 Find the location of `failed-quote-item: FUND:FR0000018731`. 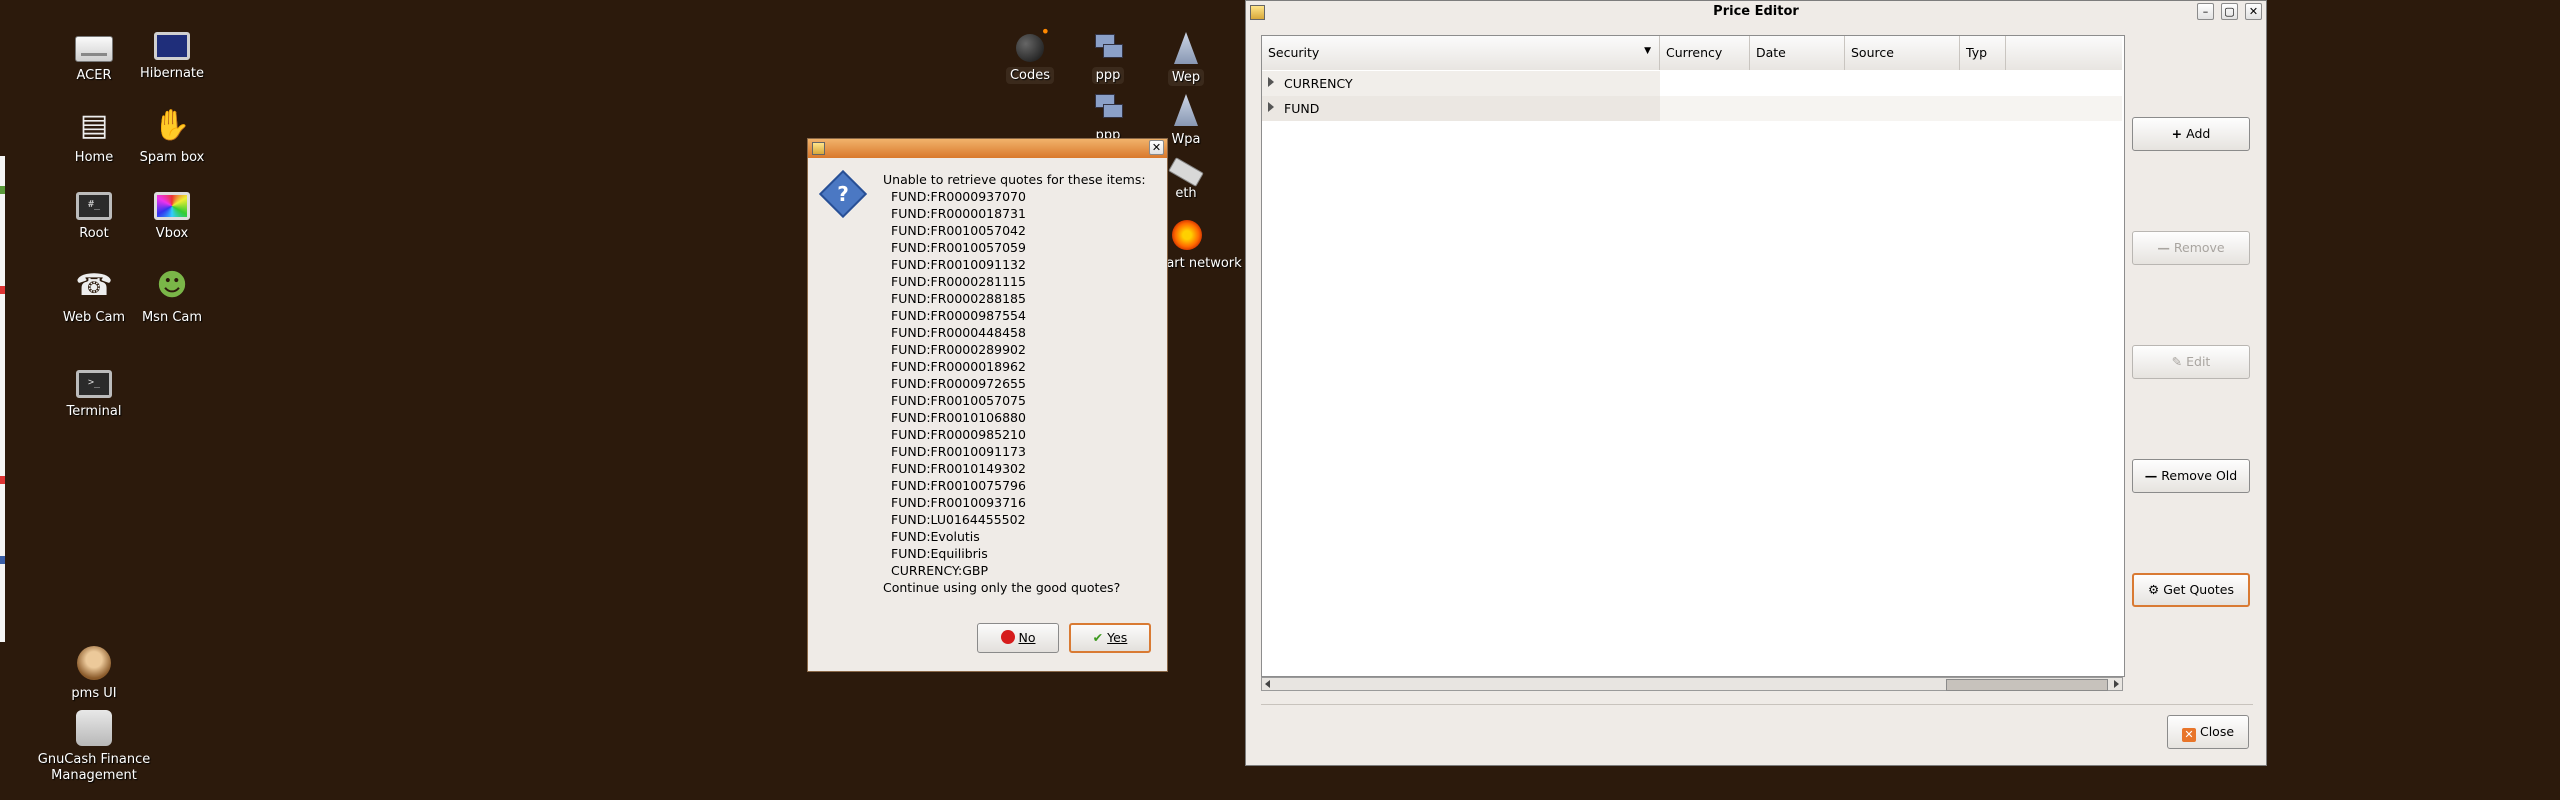

failed-quote-item: FUND:FR0000018731 is located at coordinates (958, 213).